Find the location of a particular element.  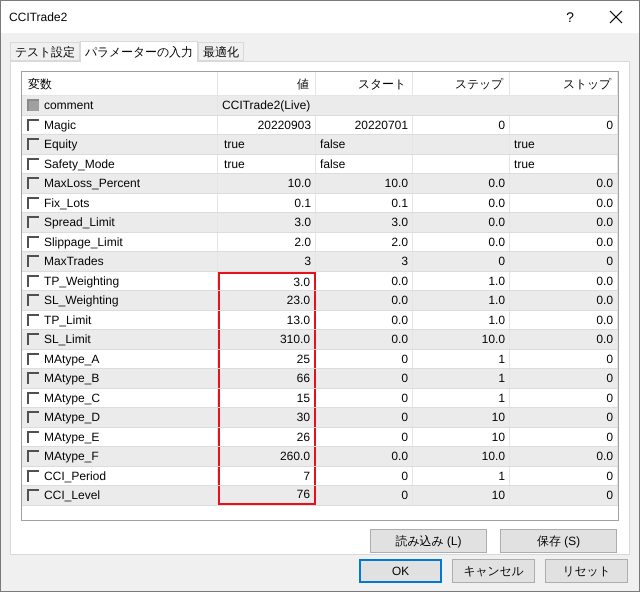

dialog-button: キャンセル is located at coordinates (493, 571).